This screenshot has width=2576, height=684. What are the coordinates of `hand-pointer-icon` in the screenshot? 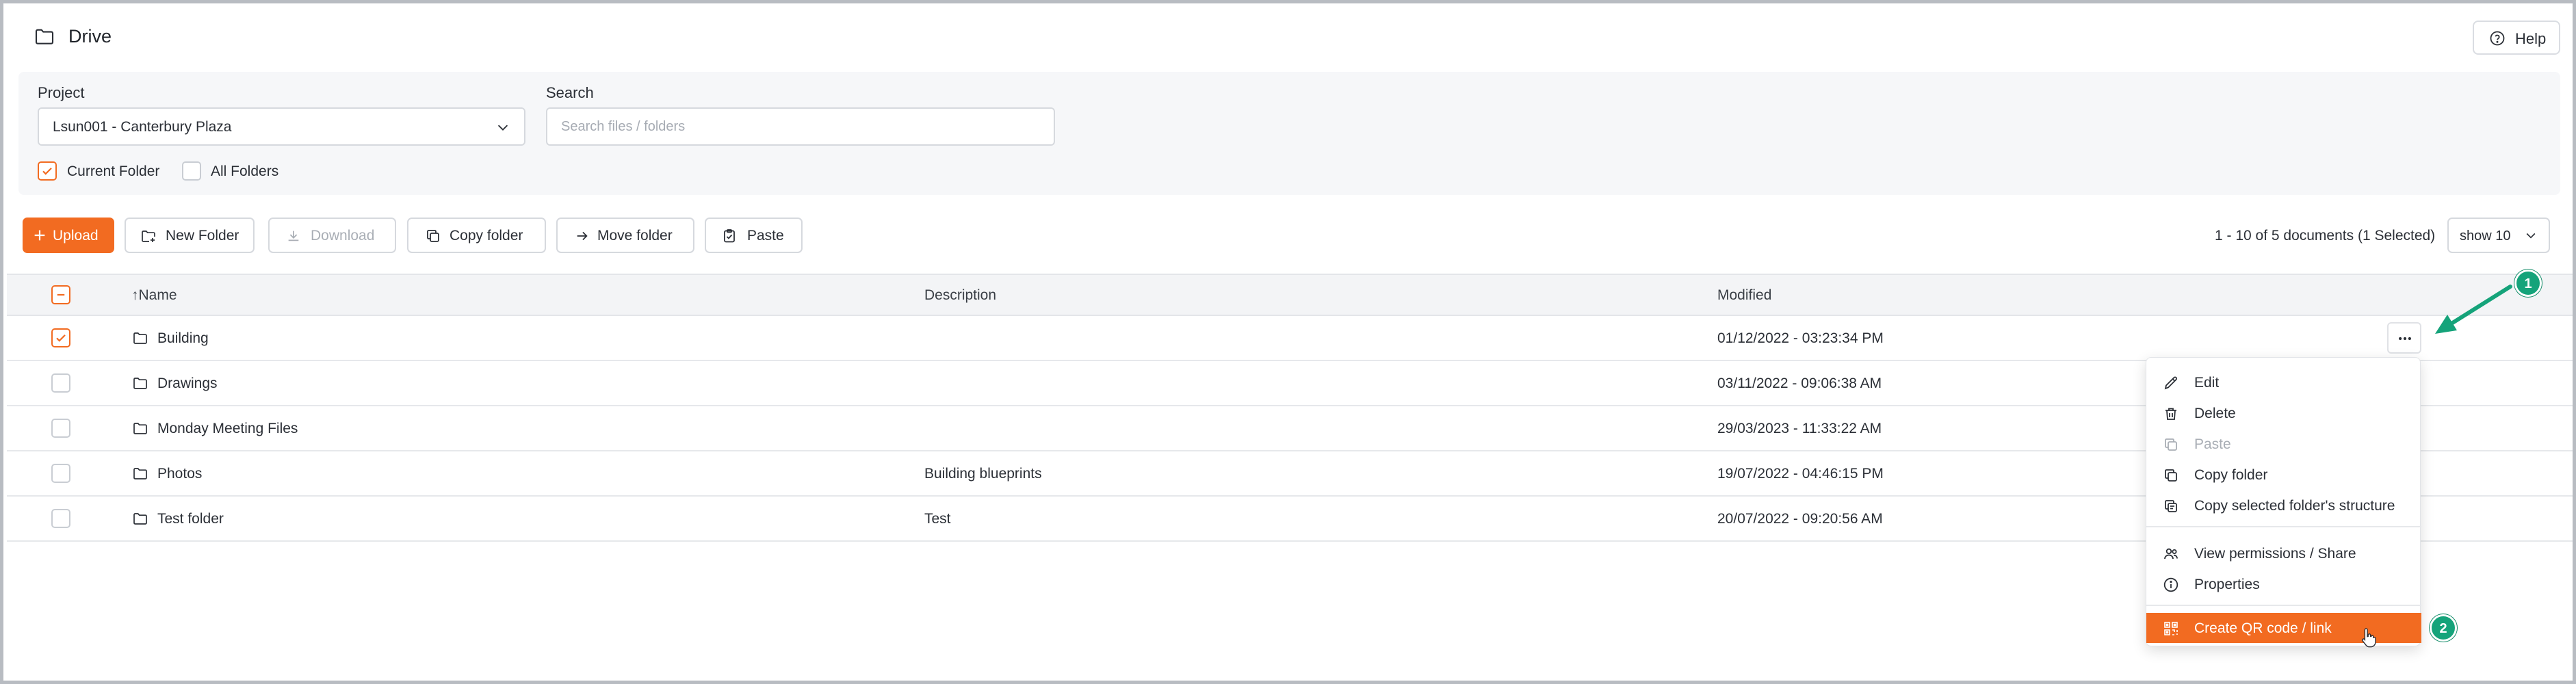 It's located at (2368, 638).